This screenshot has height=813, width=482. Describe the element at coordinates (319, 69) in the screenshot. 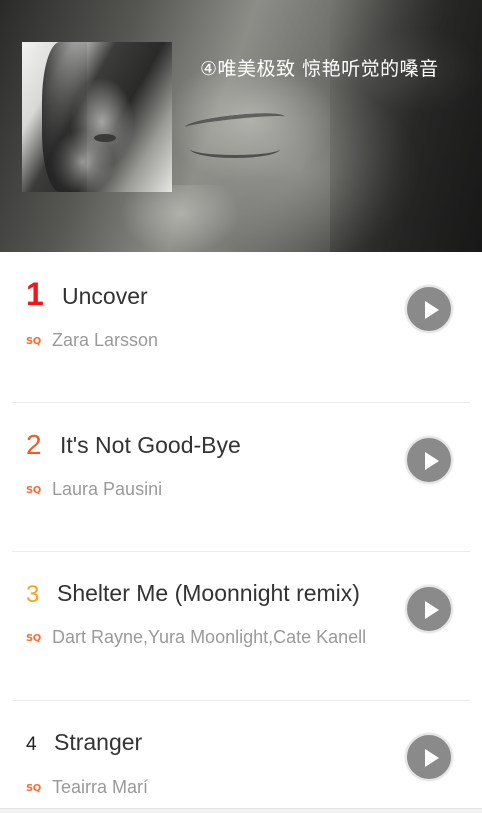

I see `playlist-title: ④唯美极致 惊艳听觉的嗓音` at that location.